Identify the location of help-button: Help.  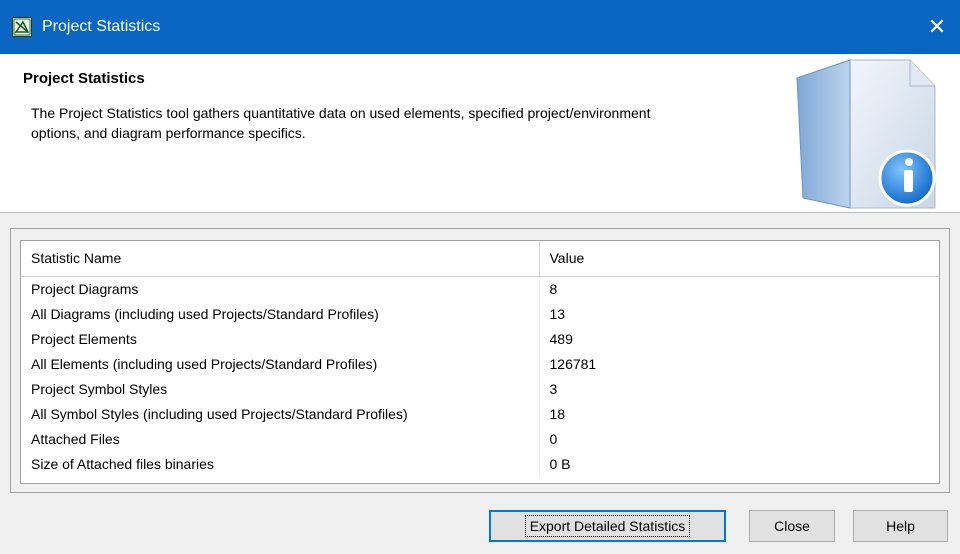
(900, 526).